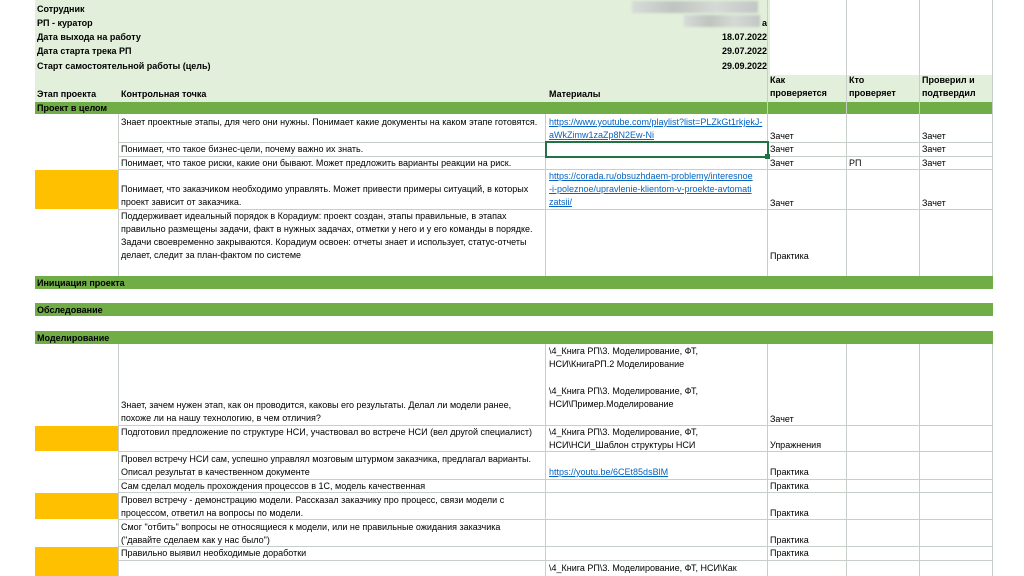  What do you see at coordinates (883, 163) in the screenshot?
I see `who-cell: РП` at bounding box center [883, 163].